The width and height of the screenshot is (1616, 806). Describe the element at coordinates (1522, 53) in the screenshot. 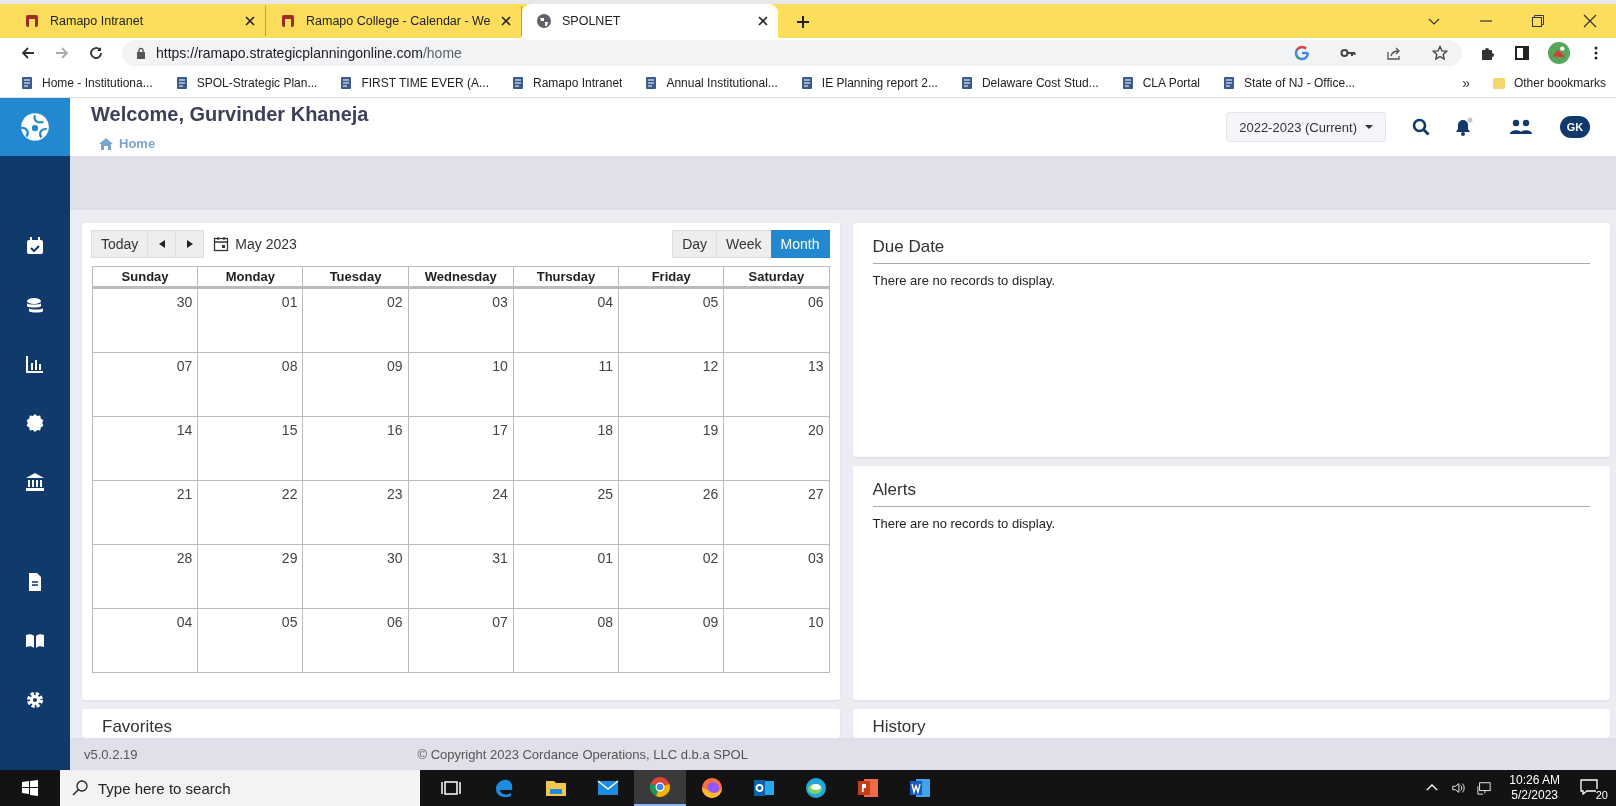

I see `side-panel-icon` at that location.